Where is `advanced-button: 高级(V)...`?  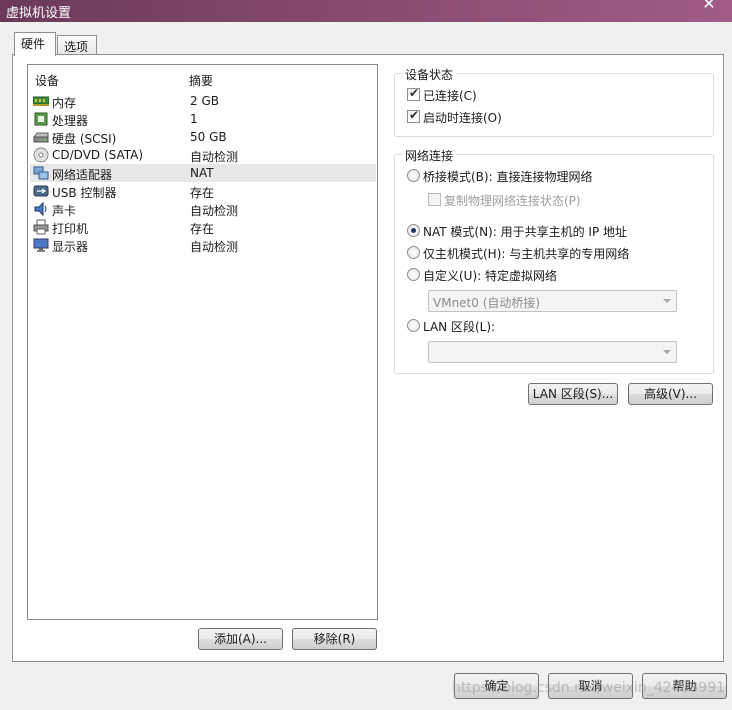
advanced-button: 高级(V)... is located at coordinates (670, 394).